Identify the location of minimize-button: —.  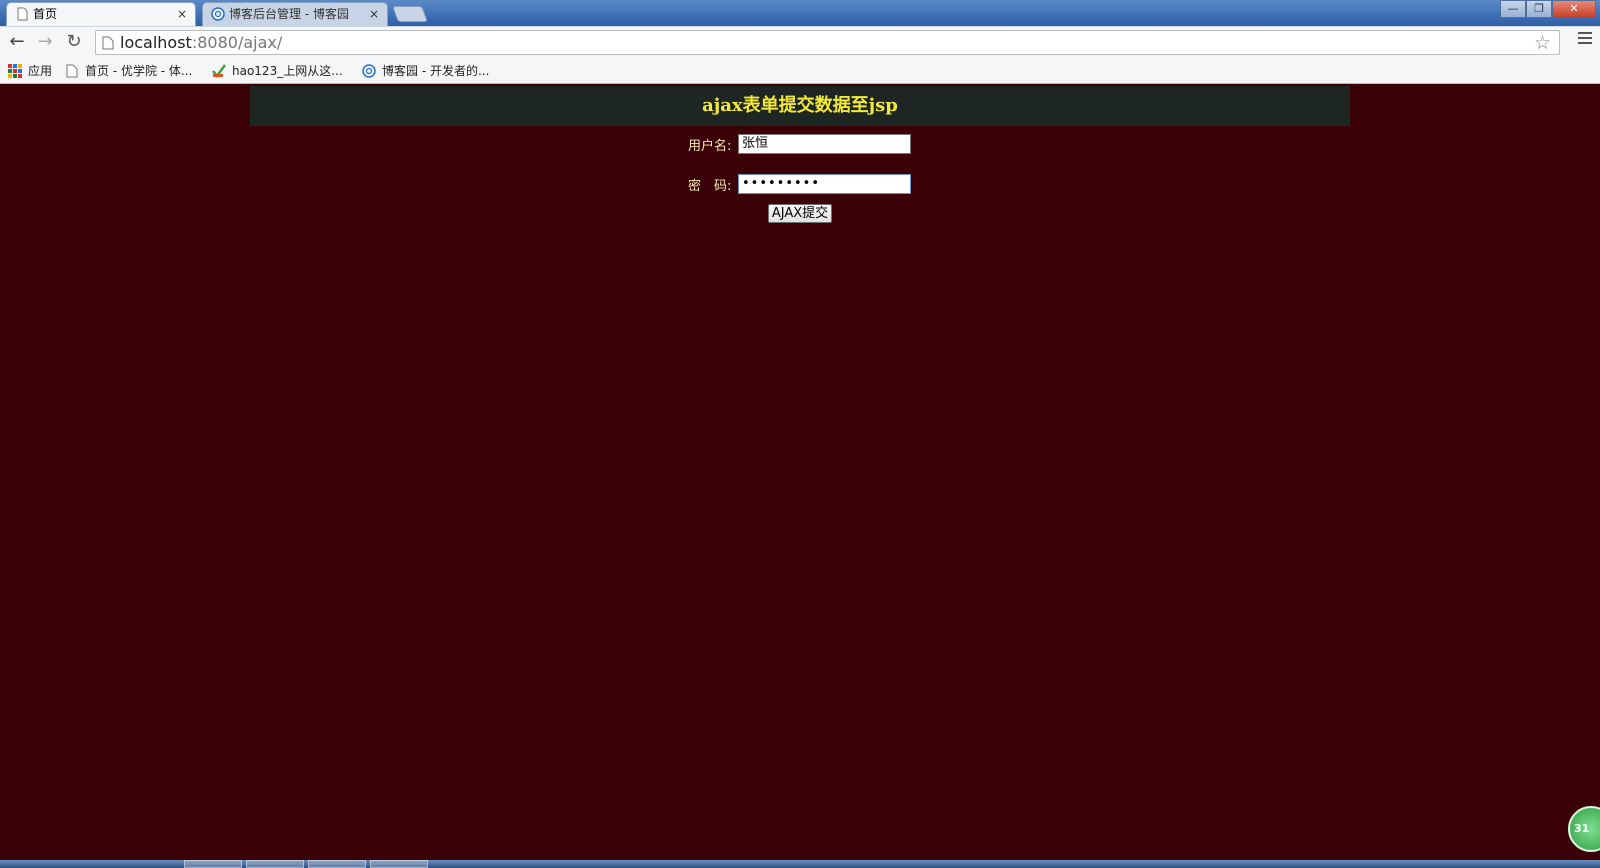
(1513, 9).